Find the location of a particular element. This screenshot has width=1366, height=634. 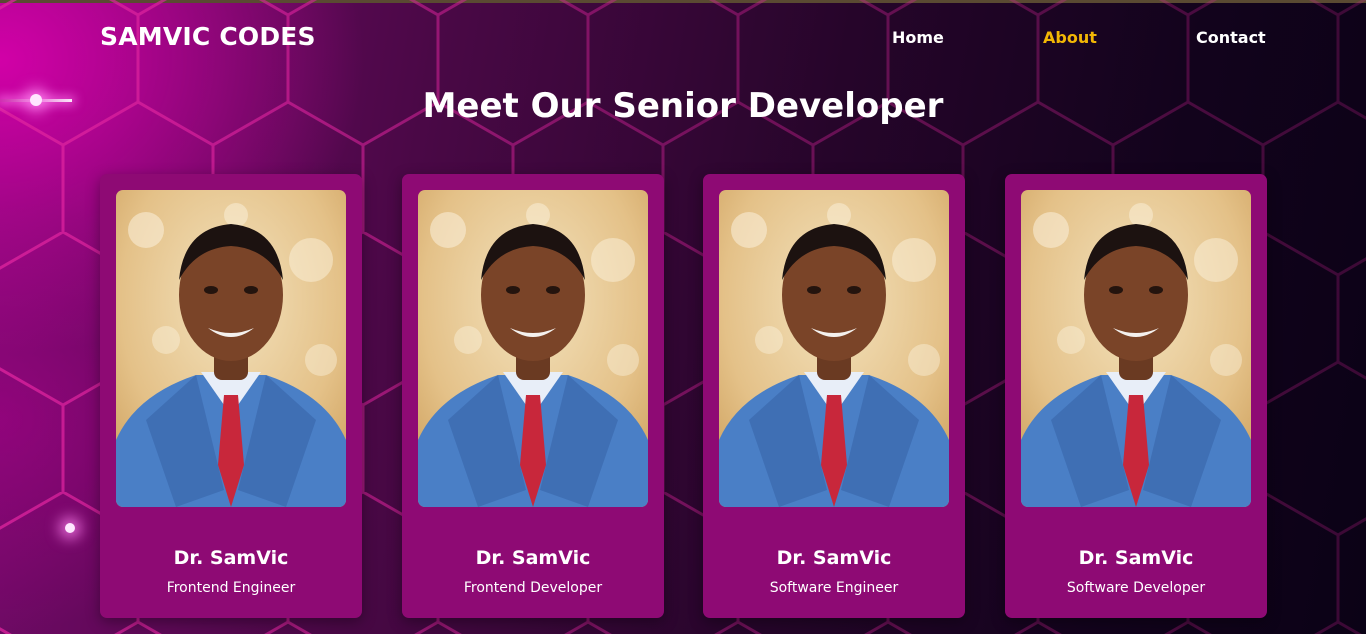

developer-role: Software Developer is located at coordinates (1136, 588).